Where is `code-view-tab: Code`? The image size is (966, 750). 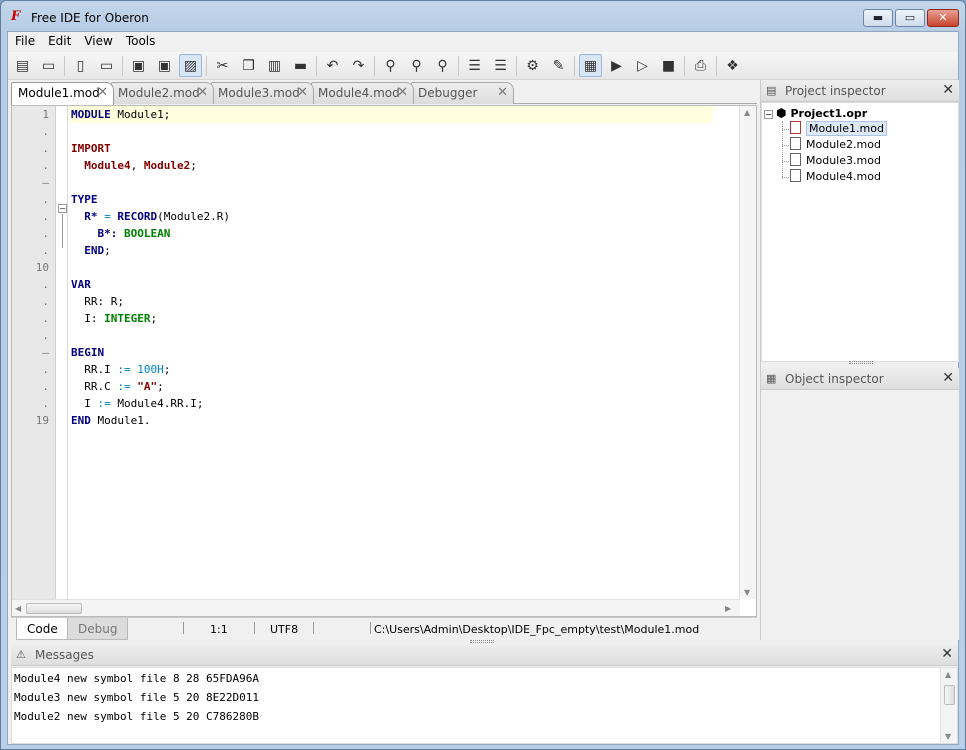 code-view-tab: Code is located at coordinates (42, 629).